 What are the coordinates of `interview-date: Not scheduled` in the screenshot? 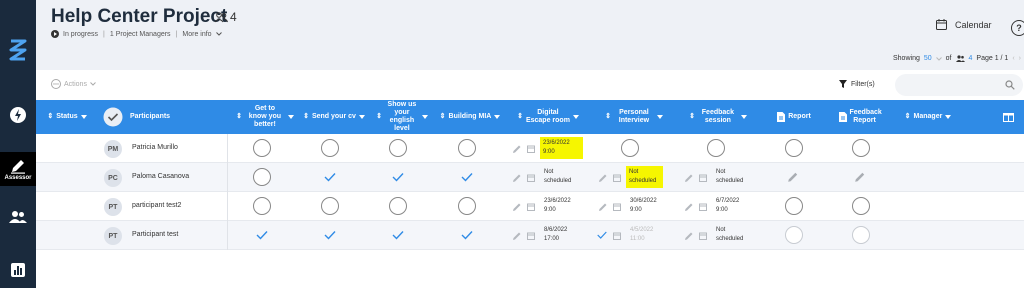 It's located at (646, 177).